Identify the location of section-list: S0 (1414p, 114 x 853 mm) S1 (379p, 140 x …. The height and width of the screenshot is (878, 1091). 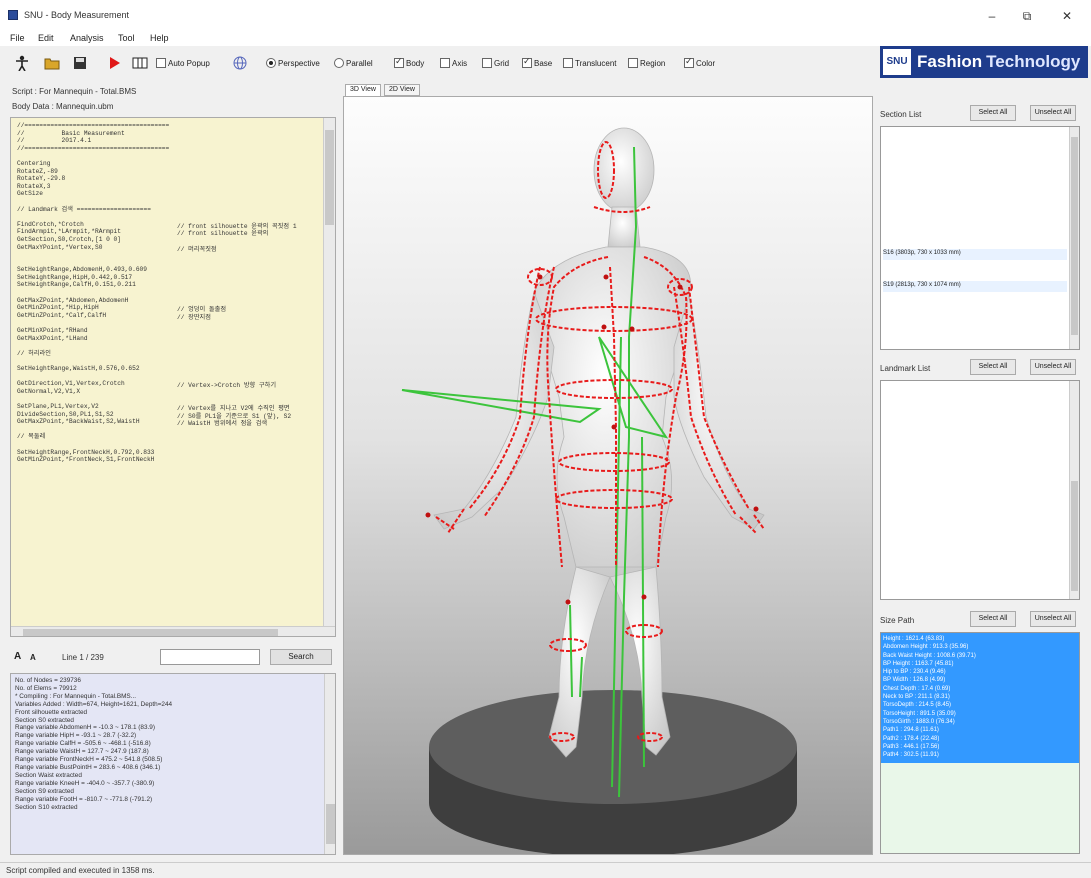
(980, 238).